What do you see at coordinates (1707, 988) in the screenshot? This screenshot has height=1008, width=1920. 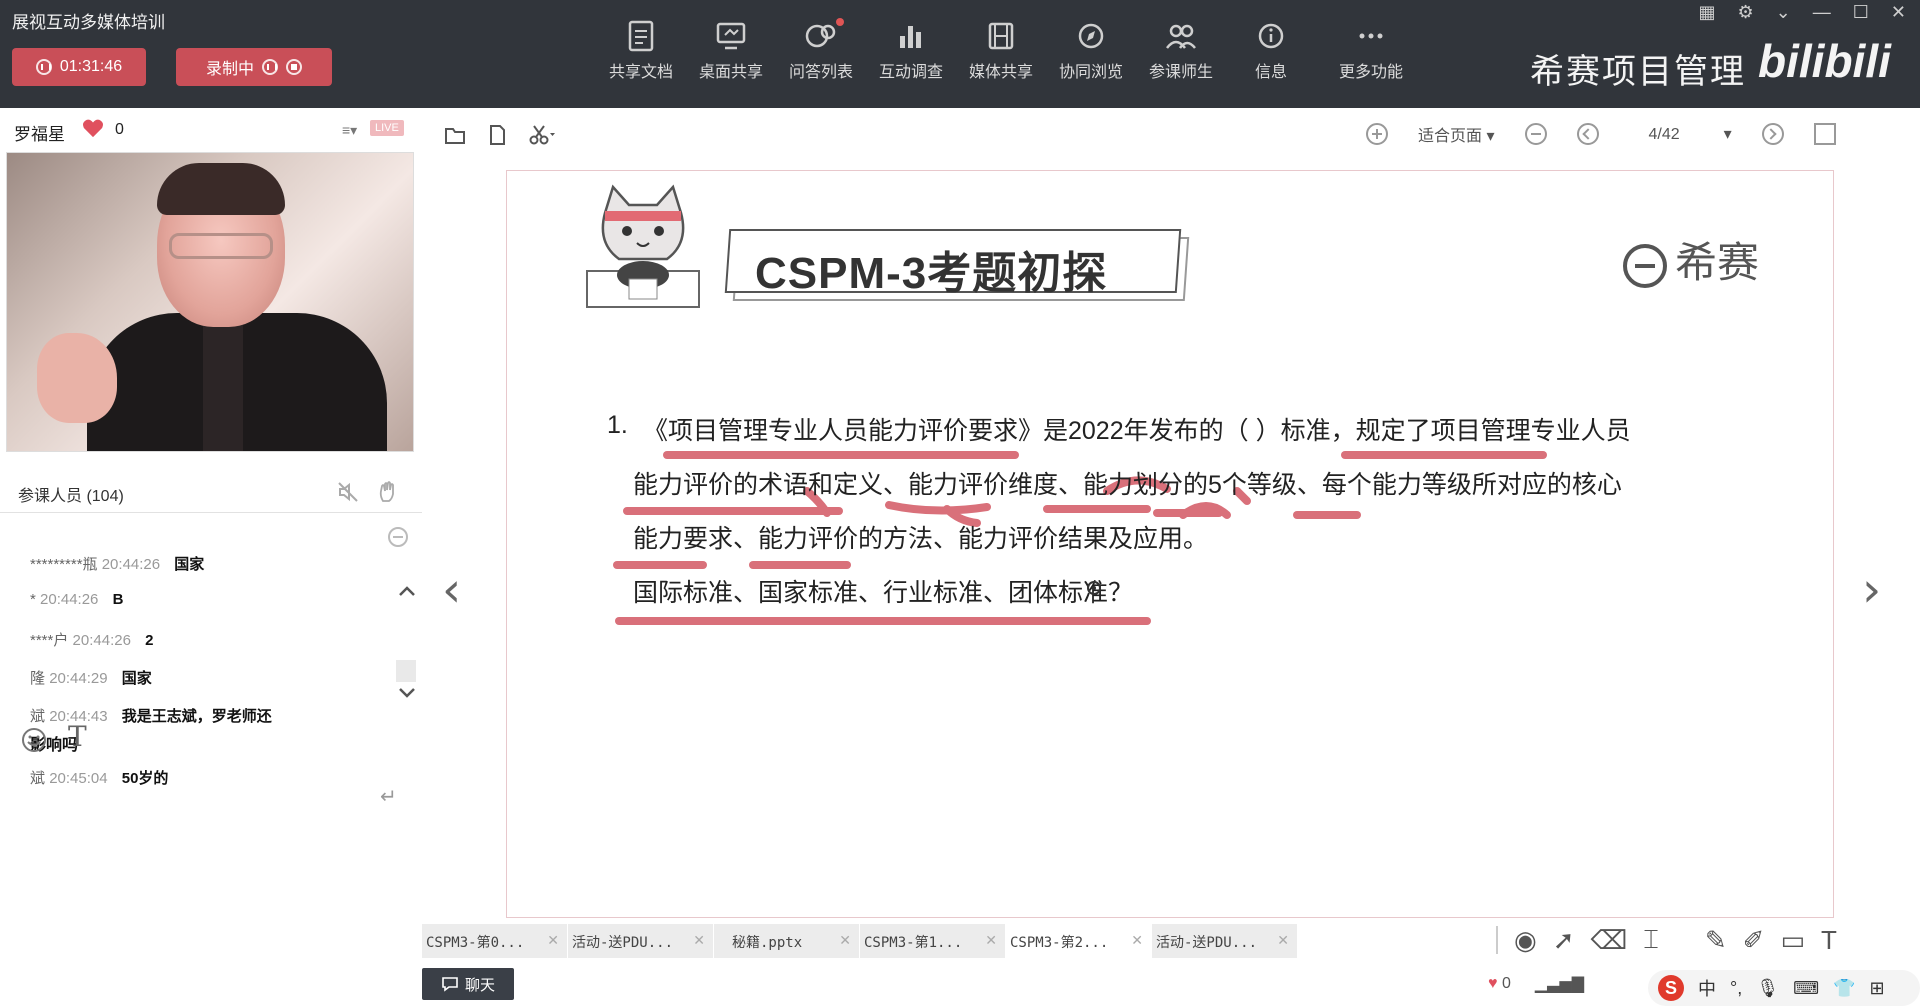 I see `ime-mode: 中` at bounding box center [1707, 988].